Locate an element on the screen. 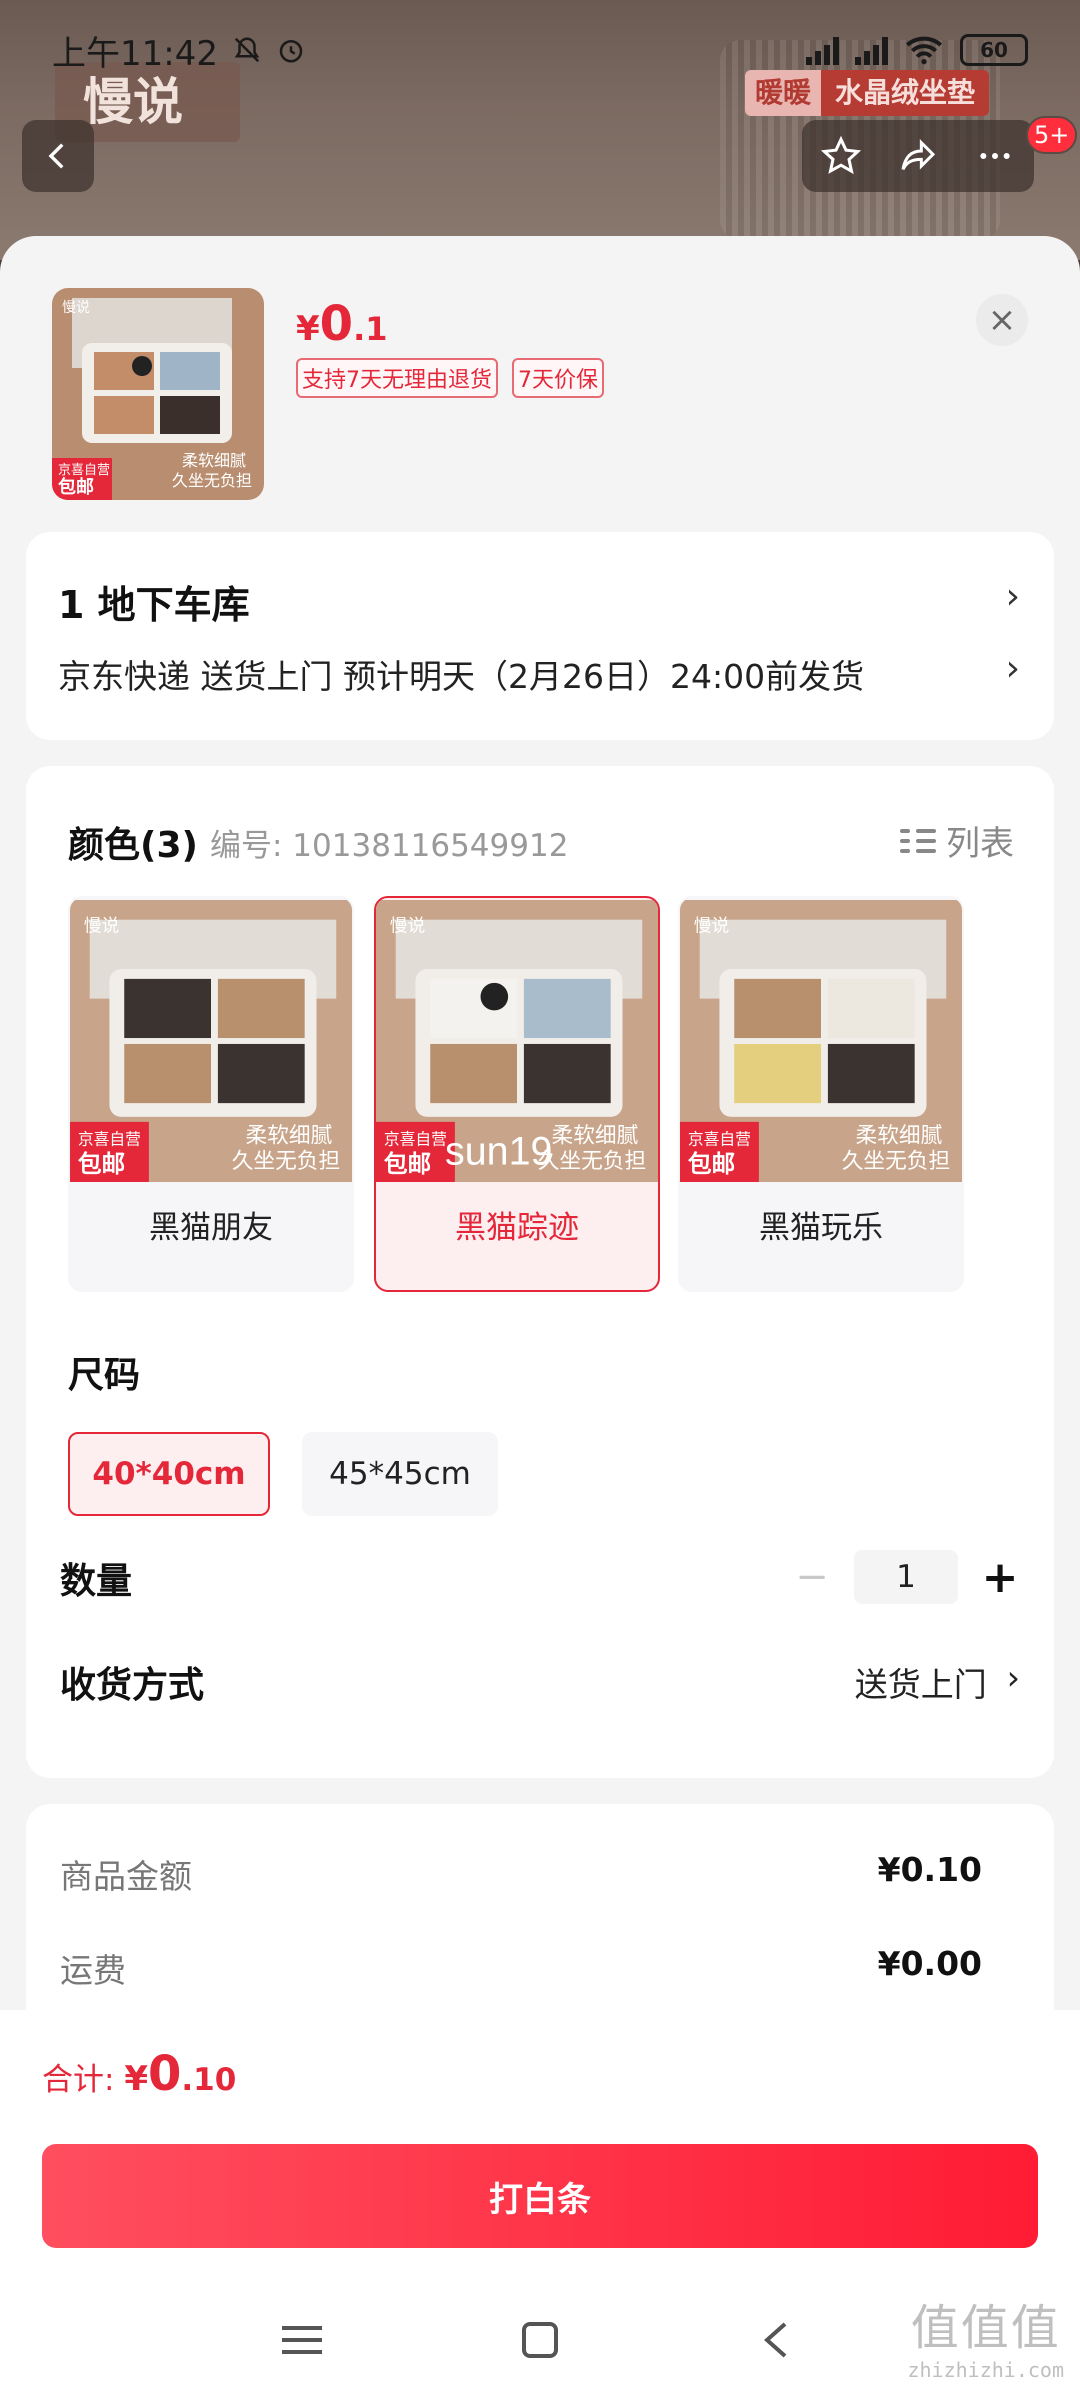  color-option-2: 京喜自营 包邮 柔软细腻 久坐无负担 慢说 sun19 黑猫踪迹 is located at coordinates (517, 1094).